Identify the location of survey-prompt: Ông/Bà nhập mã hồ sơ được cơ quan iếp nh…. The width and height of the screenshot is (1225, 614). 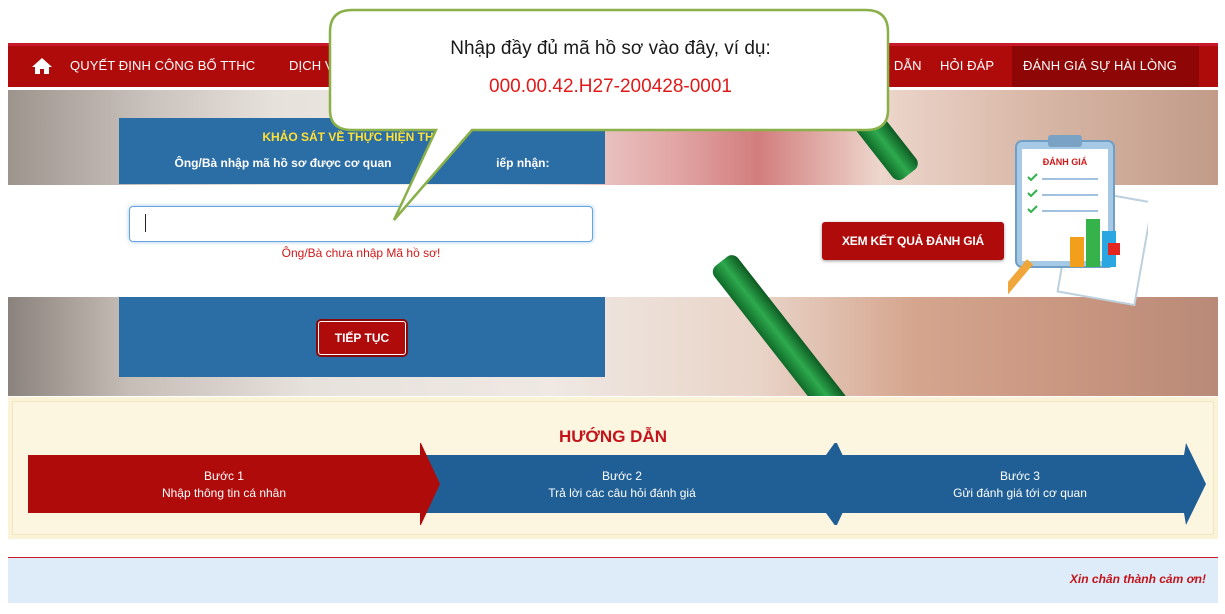
(362, 163).